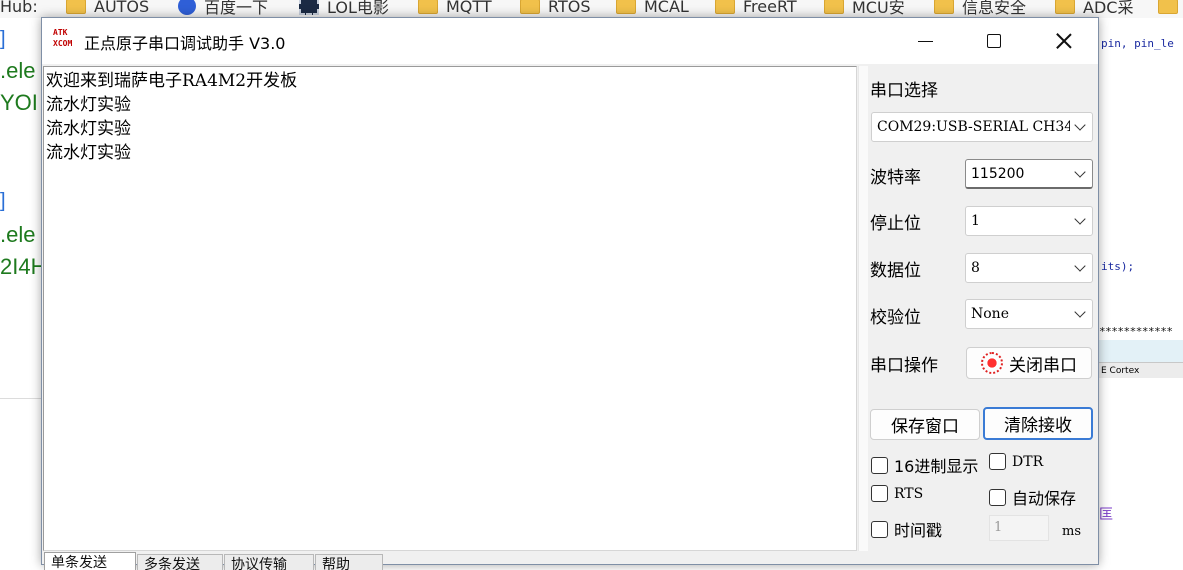  What do you see at coordinates (555, 8) in the screenshot?
I see `bookmark-rtos: RTOS` at bounding box center [555, 8].